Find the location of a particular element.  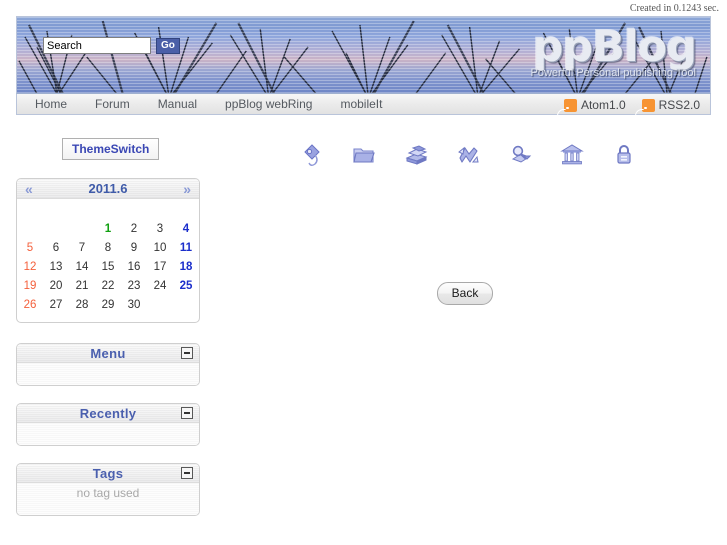

calendar-day-cell: 22 is located at coordinates (108, 285).